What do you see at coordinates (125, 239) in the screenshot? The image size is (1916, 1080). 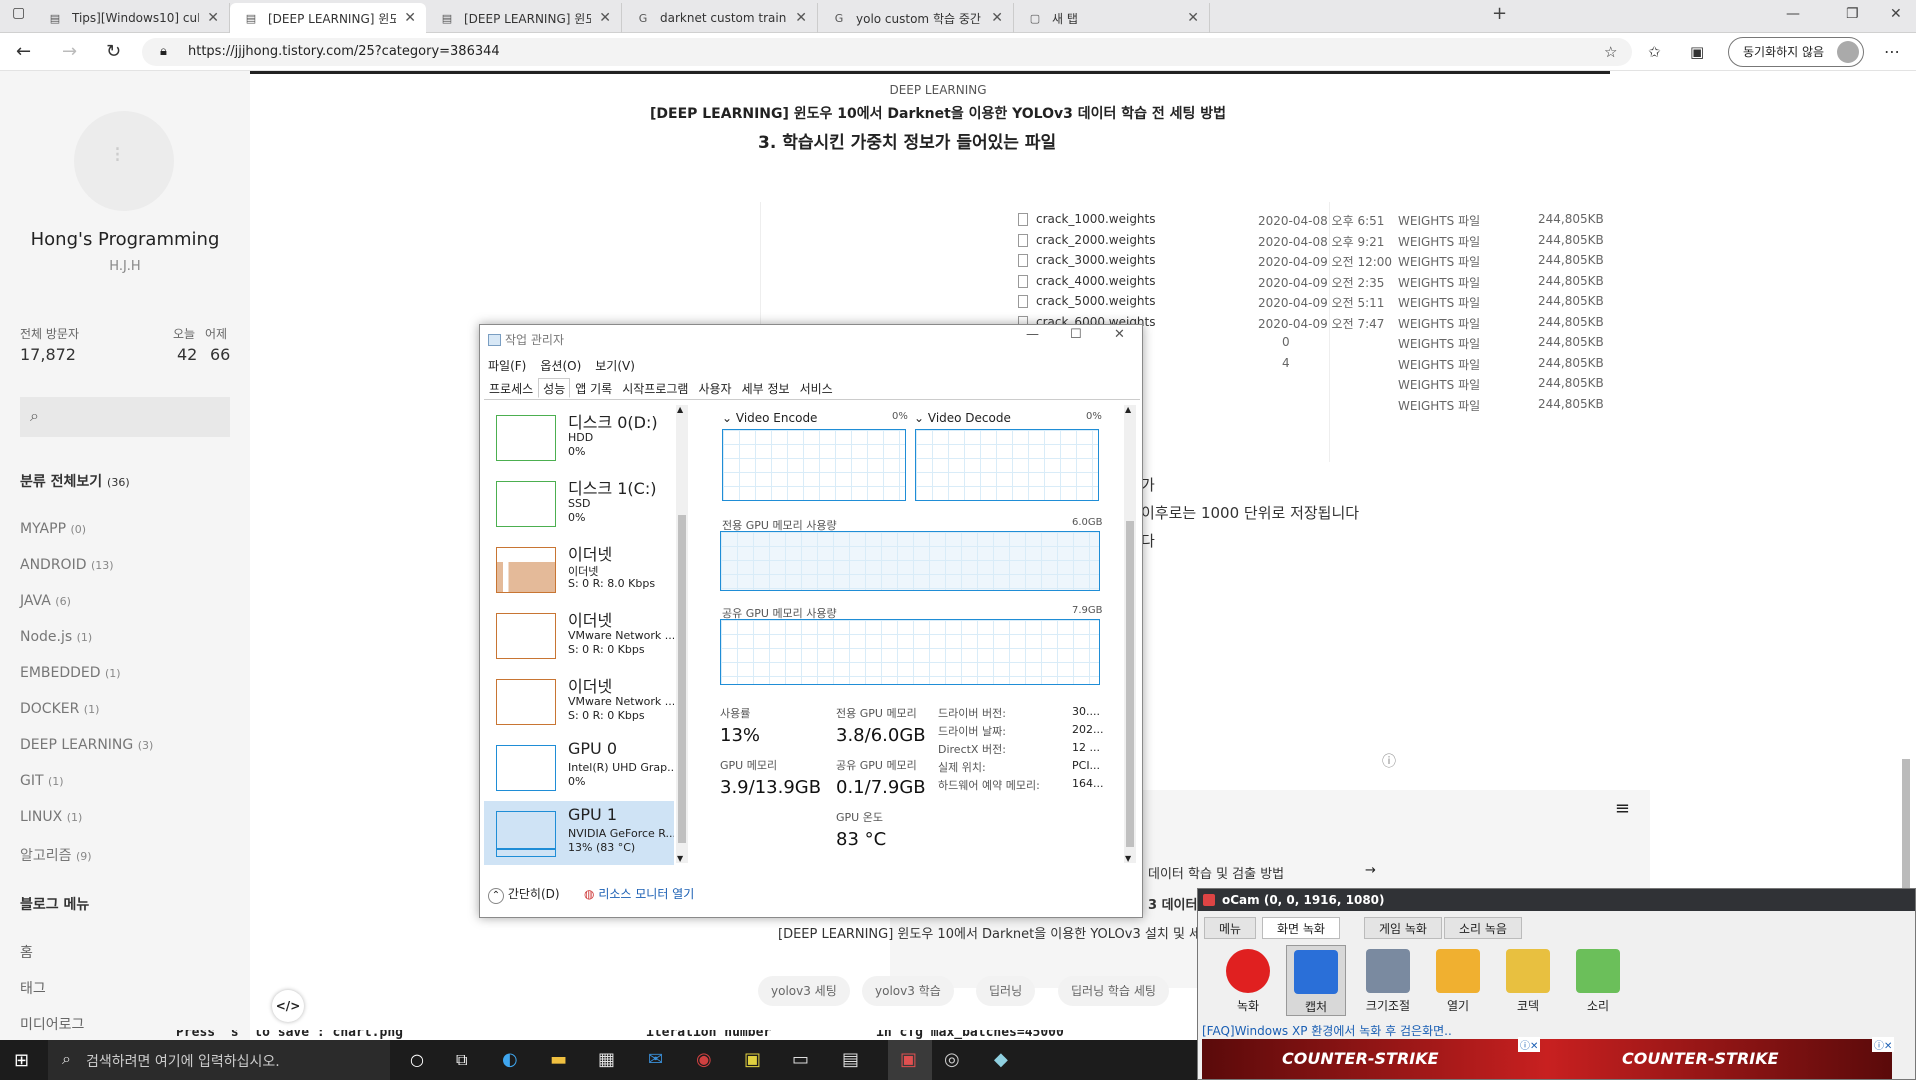 I see `blog-title: Hong's Programming` at bounding box center [125, 239].